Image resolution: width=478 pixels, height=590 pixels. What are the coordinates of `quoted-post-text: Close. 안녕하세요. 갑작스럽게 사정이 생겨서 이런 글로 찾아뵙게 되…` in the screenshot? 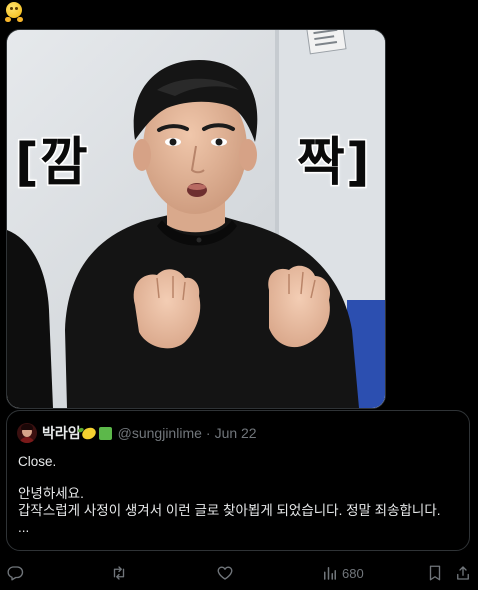 It's located at (240, 494).